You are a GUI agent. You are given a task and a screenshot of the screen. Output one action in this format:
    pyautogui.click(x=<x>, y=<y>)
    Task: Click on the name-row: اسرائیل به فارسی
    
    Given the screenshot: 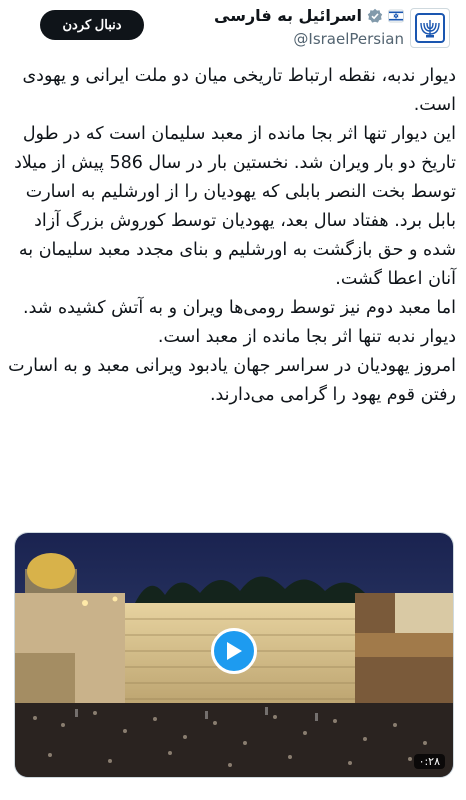 What is the action you would take?
    pyautogui.click(x=309, y=15)
    